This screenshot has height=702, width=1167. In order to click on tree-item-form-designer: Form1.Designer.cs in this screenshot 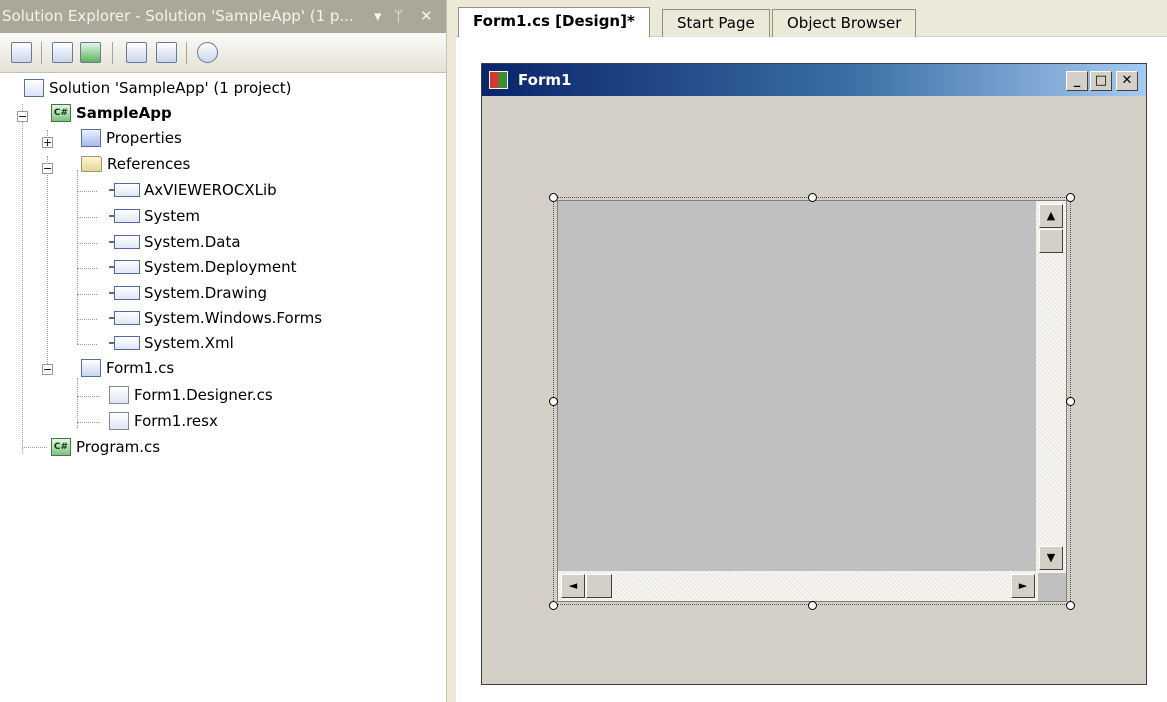, I will do `click(191, 395)`.